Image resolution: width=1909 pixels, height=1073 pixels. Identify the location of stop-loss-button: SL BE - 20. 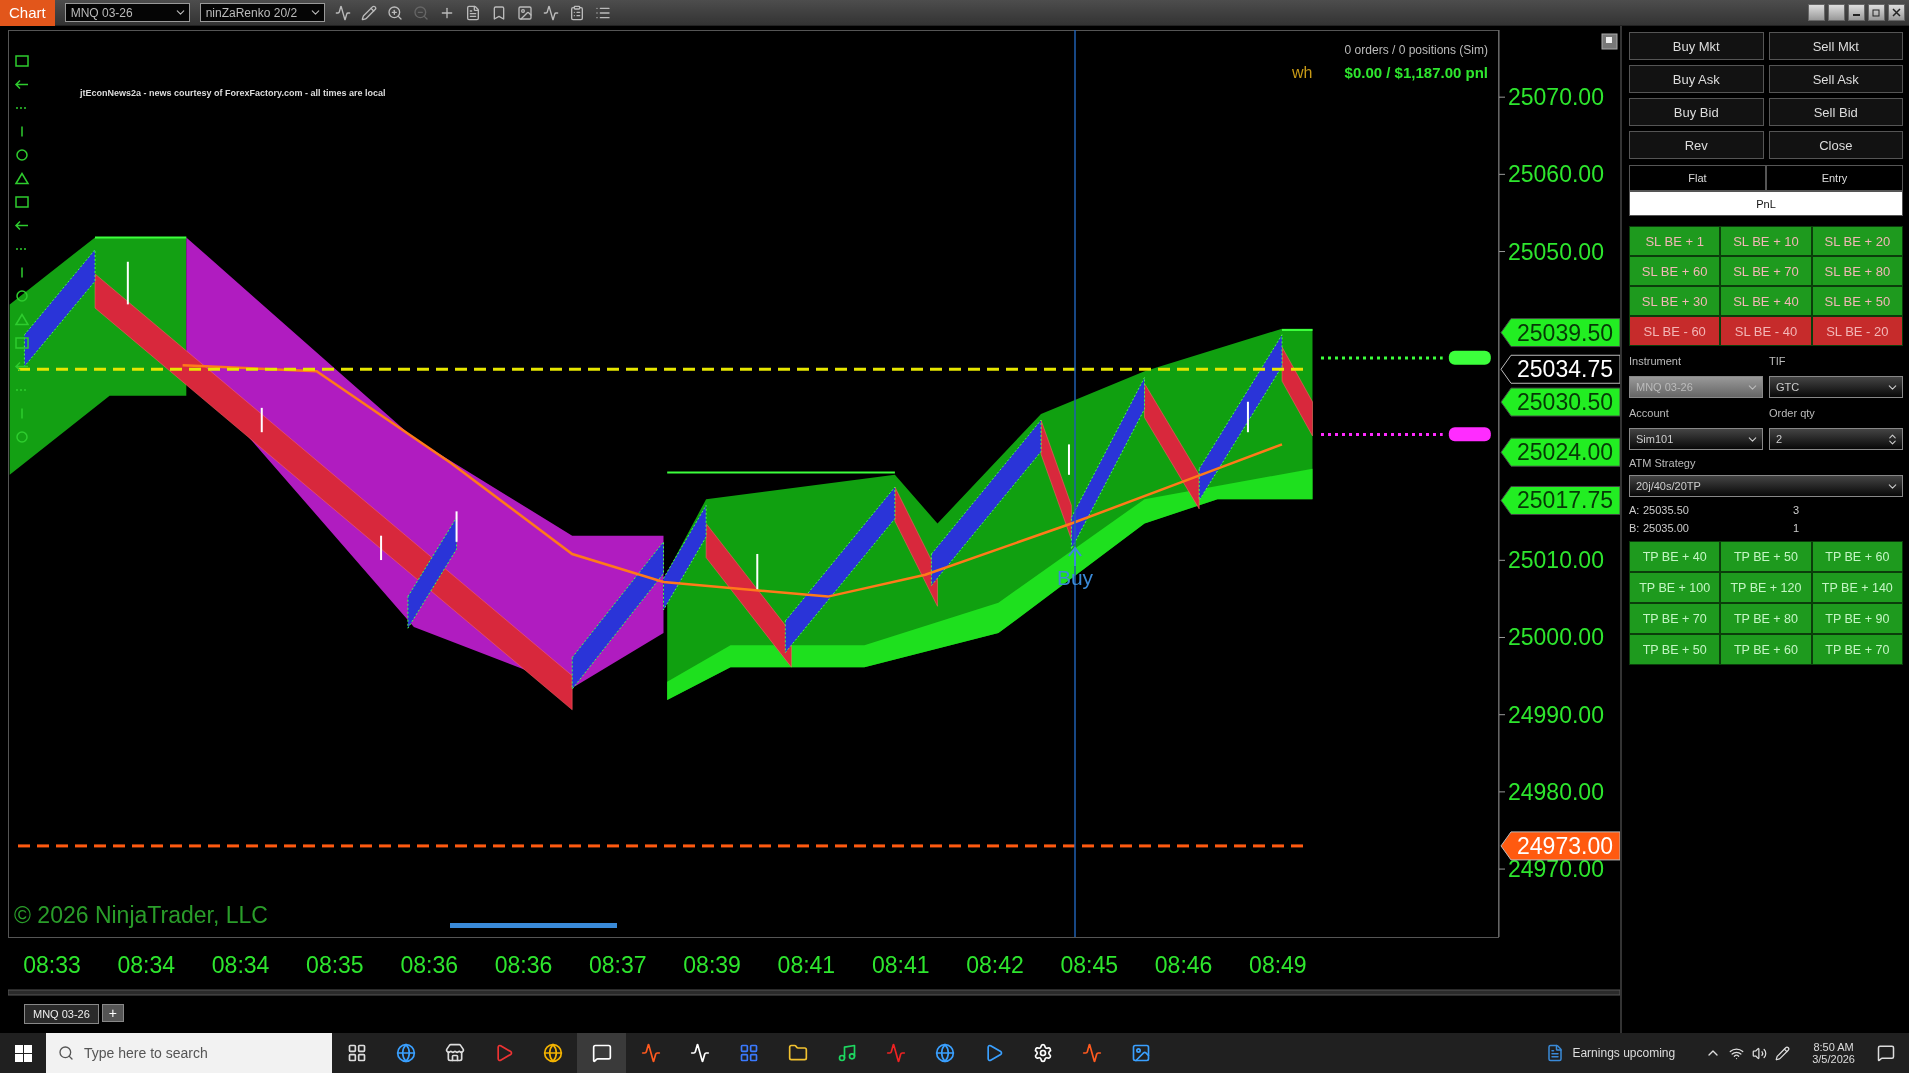
(1857, 331).